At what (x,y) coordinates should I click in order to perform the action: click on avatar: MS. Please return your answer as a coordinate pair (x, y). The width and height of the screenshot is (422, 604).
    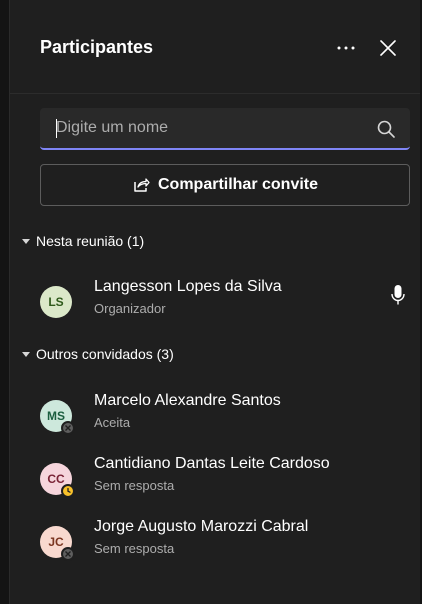
    Looking at the image, I should click on (57, 417).